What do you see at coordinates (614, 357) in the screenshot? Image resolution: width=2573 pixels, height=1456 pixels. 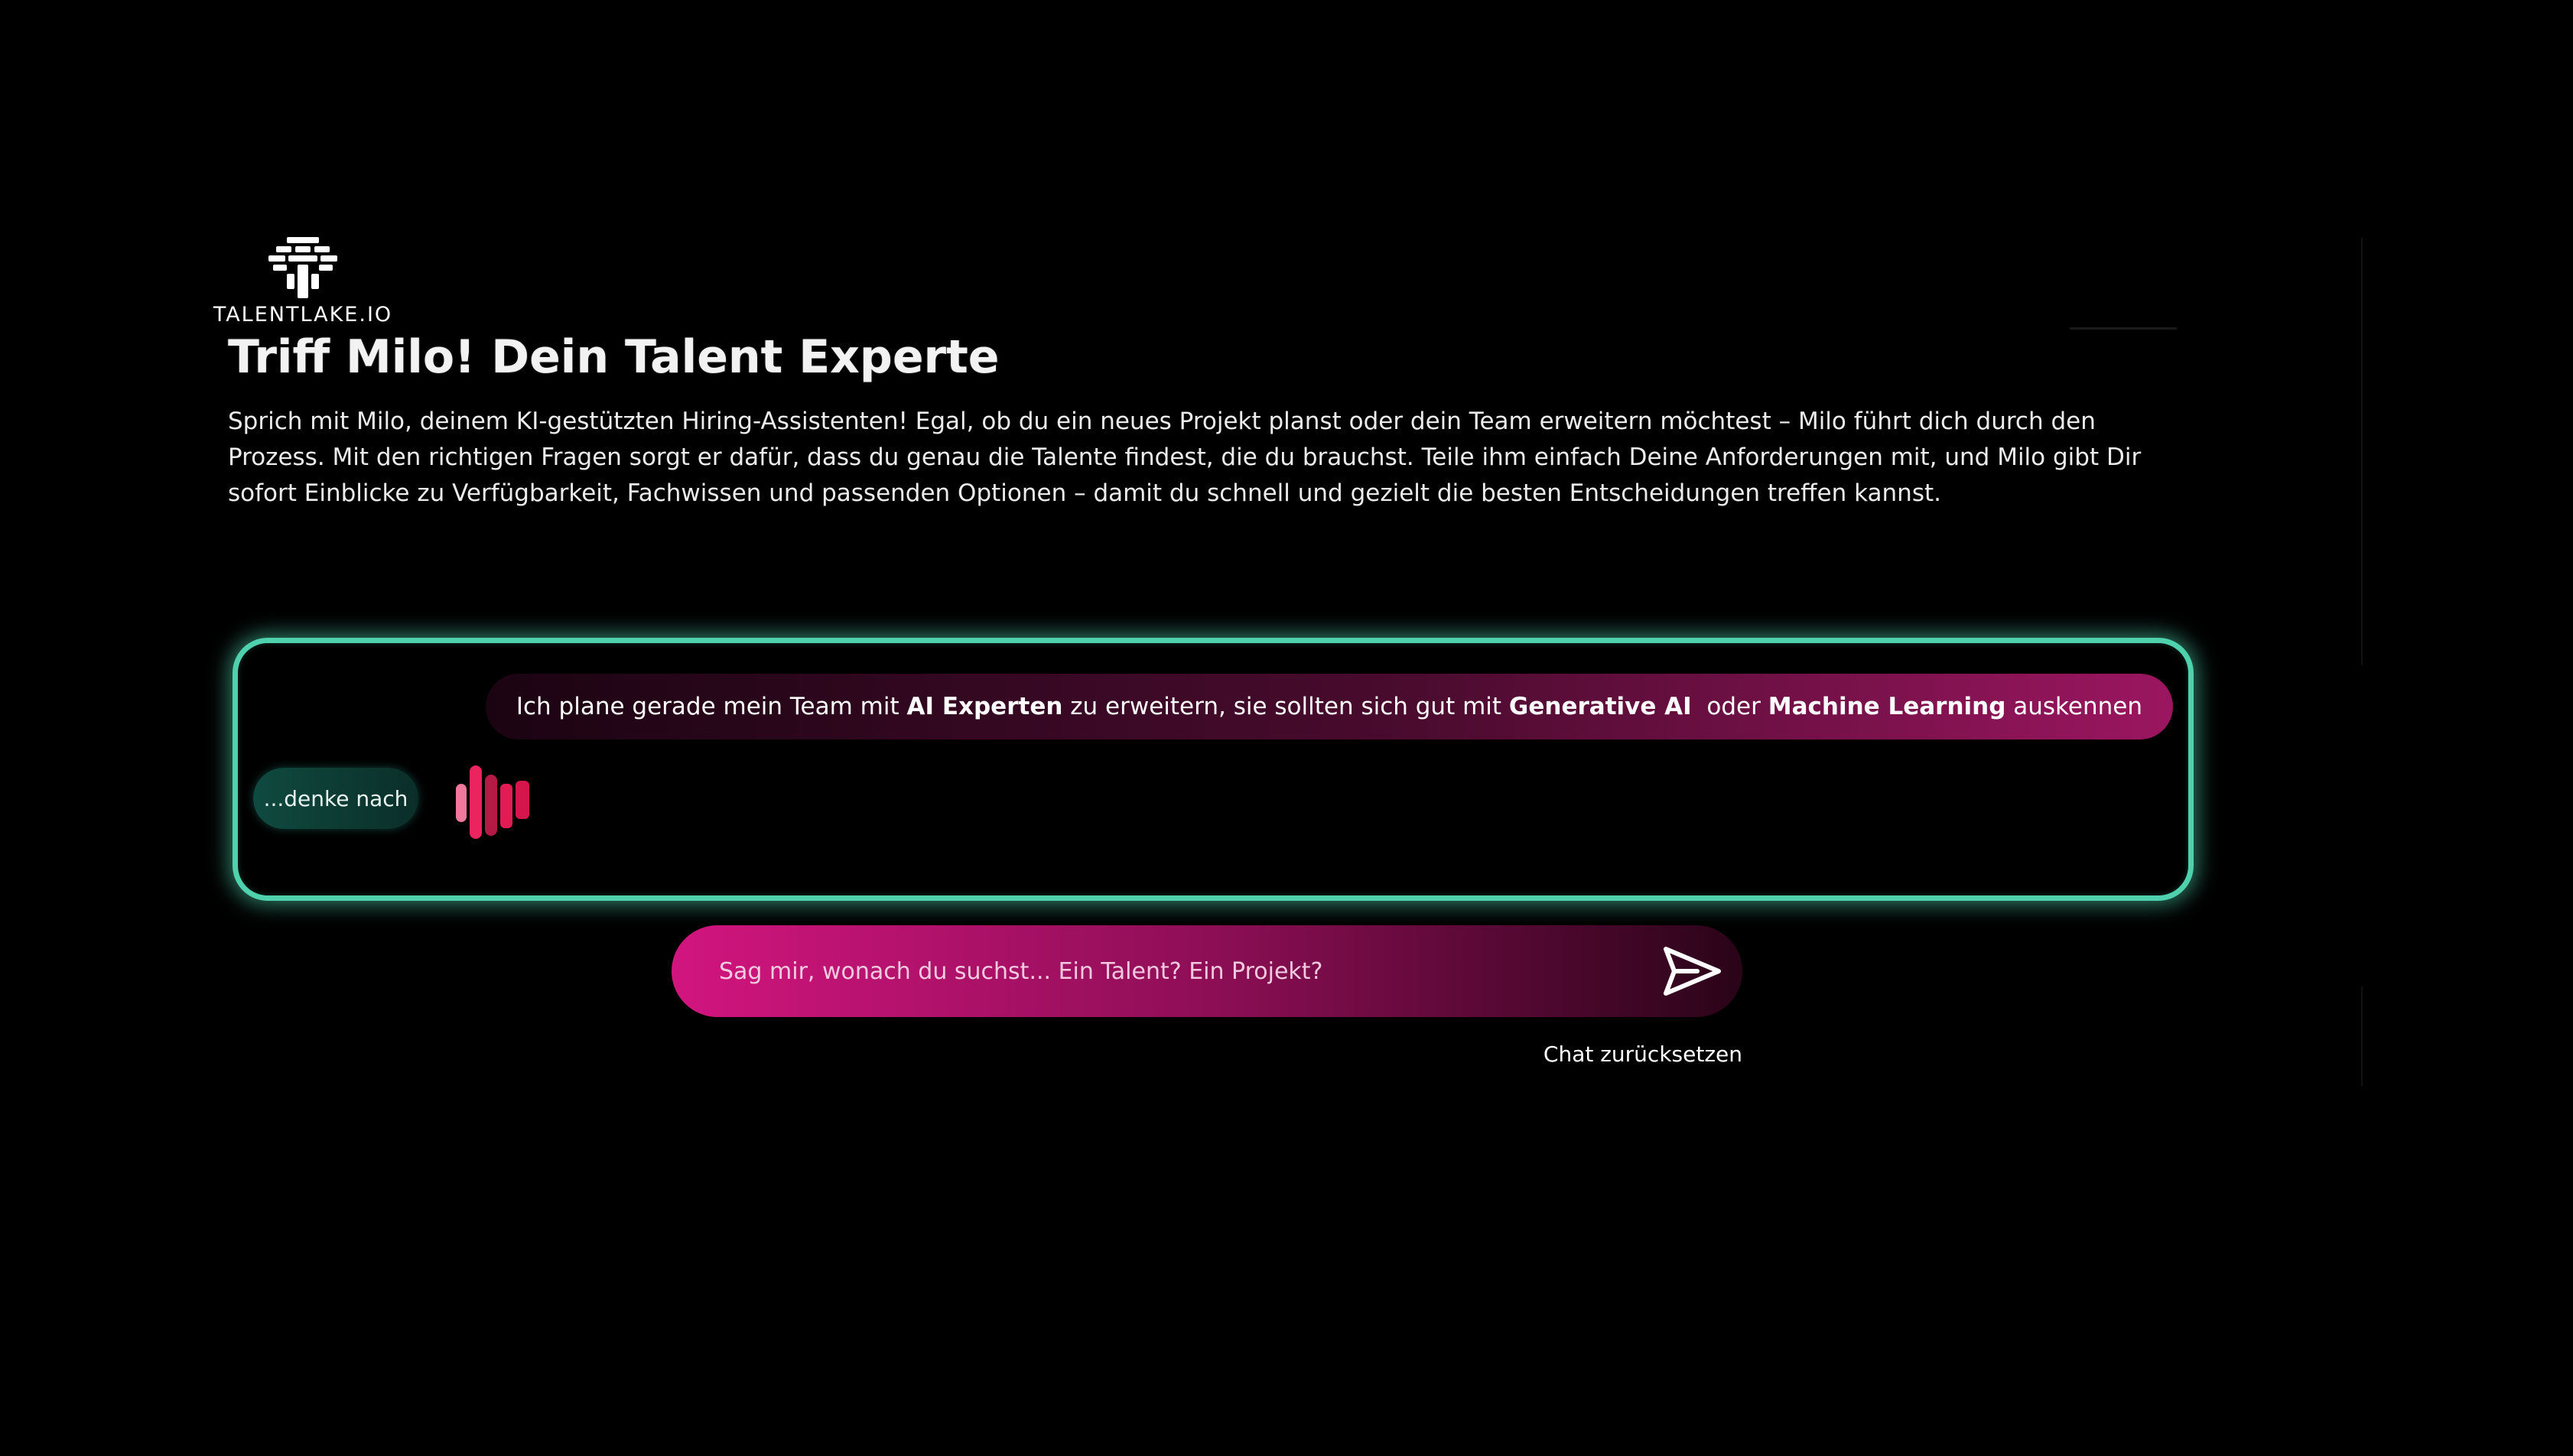 I see `page-title: Triff Milo! Dein Talent Experte` at bounding box center [614, 357].